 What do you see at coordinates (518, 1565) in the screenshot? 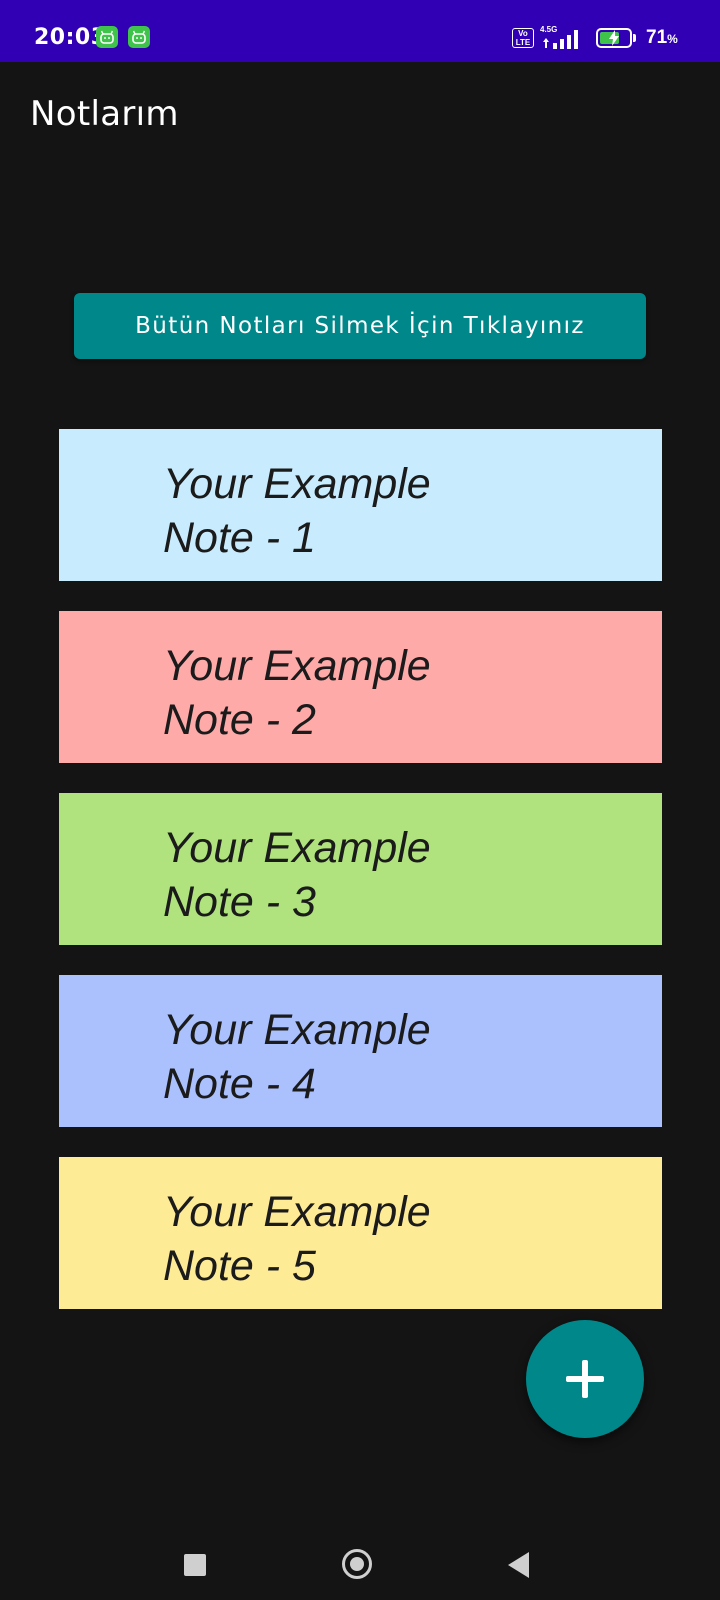
I see `back-triangle-icon` at bounding box center [518, 1565].